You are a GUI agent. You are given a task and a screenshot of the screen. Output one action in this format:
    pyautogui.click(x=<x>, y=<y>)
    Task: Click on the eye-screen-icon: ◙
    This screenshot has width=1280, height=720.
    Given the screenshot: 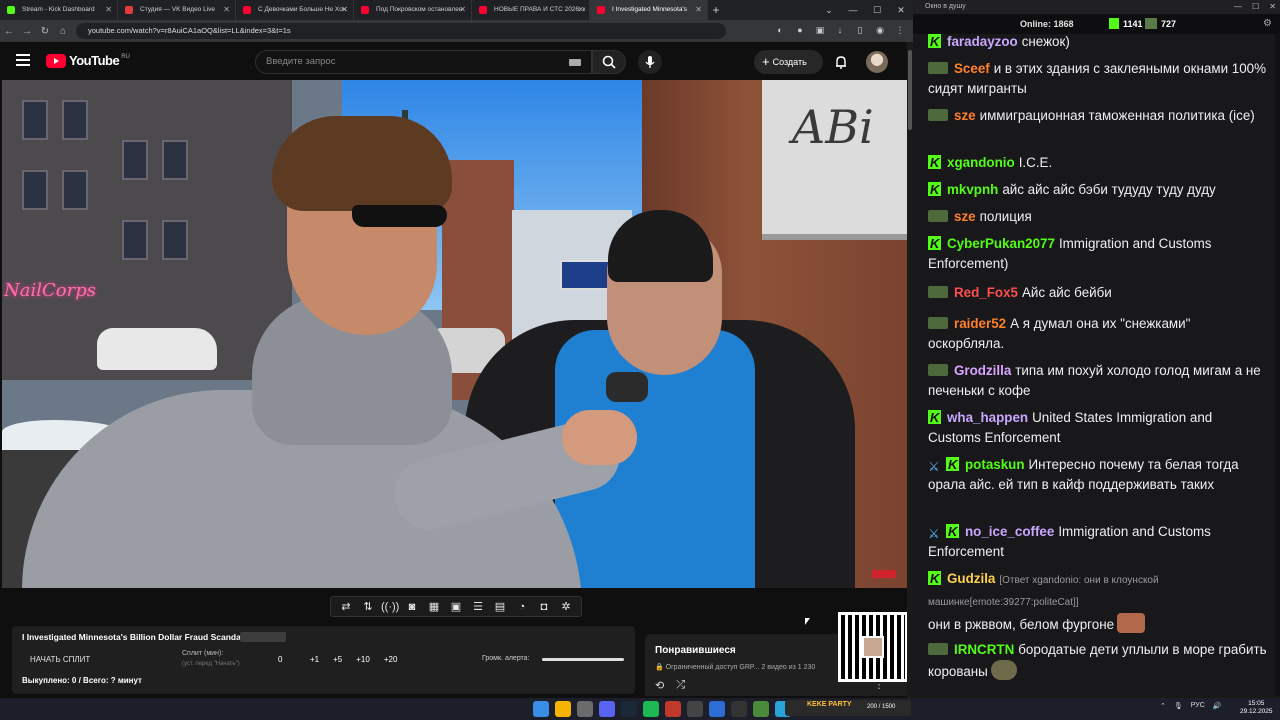 What is the action you would take?
    pyautogui.click(x=412, y=607)
    